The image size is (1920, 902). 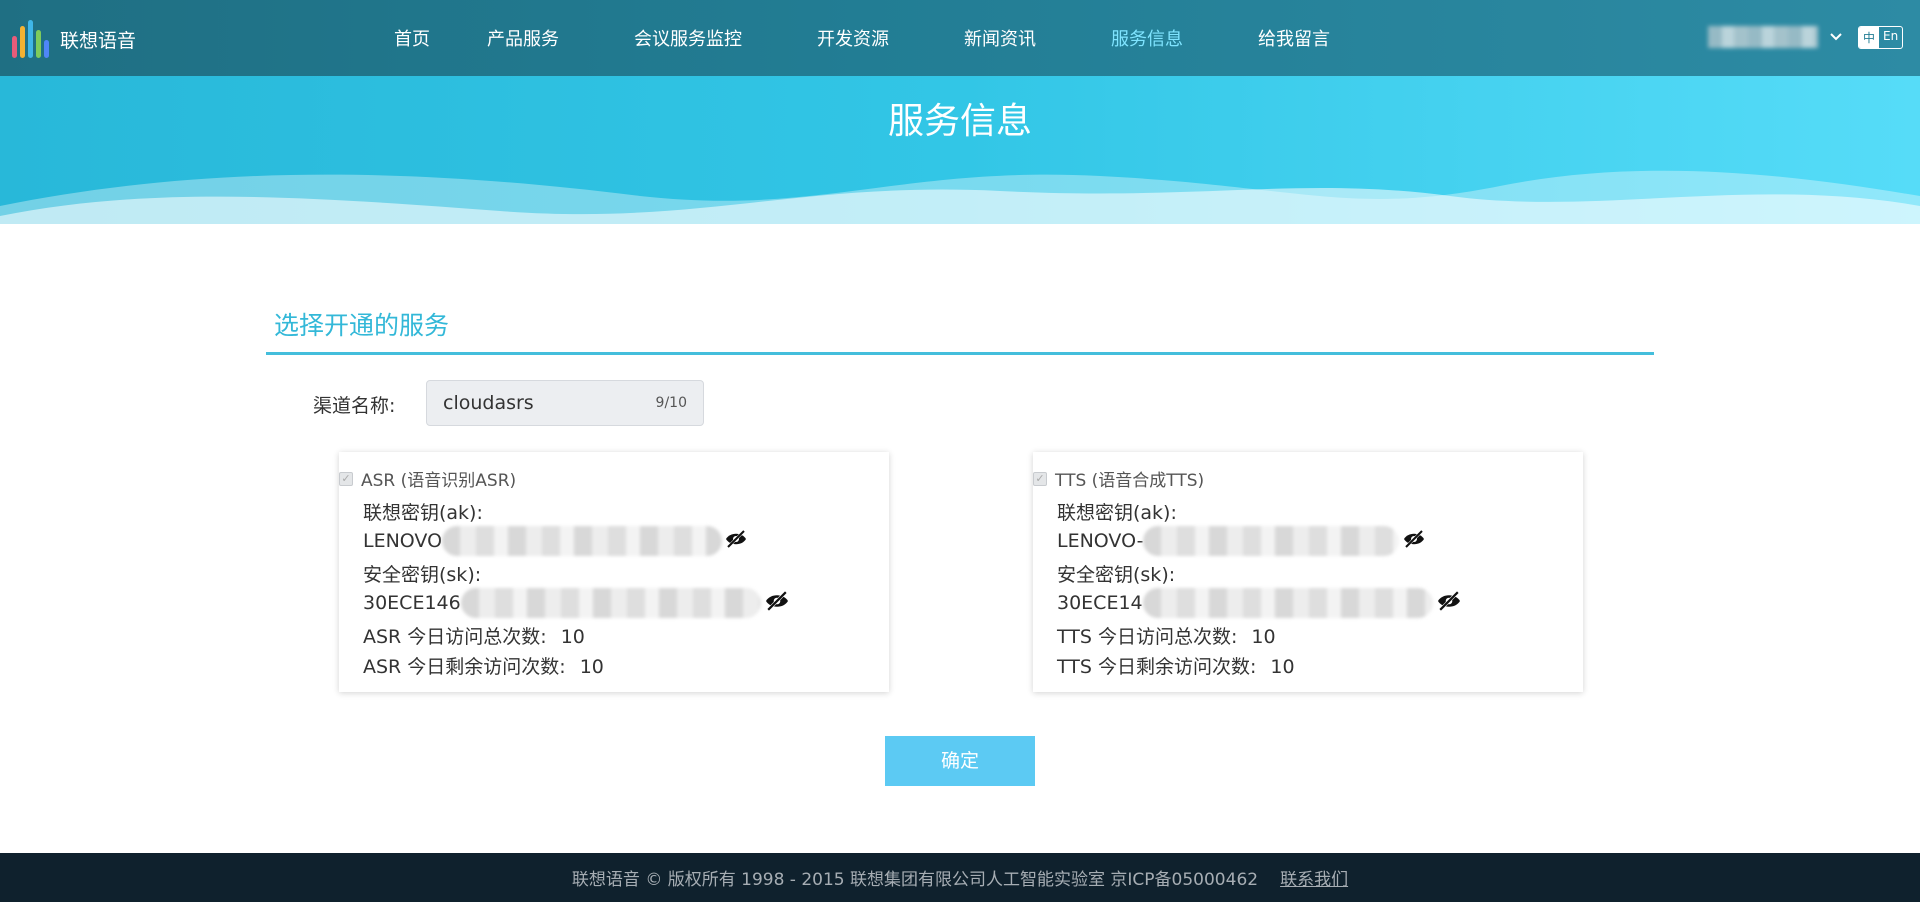 What do you see at coordinates (1287, 603) in the screenshot?
I see `tts-sk-redacted` at bounding box center [1287, 603].